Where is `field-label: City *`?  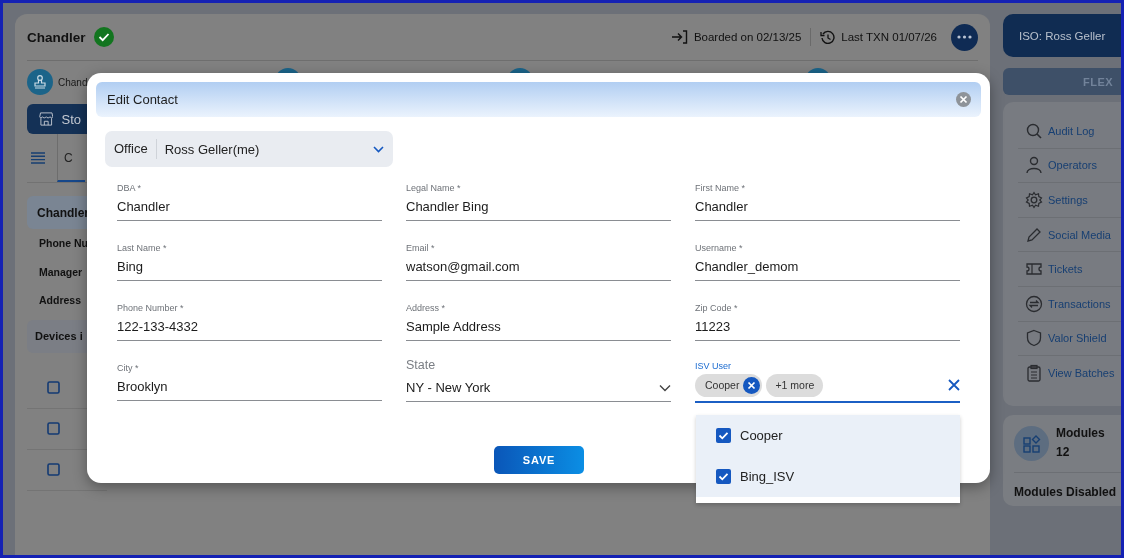 field-label: City * is located at coordinates (128, 368).